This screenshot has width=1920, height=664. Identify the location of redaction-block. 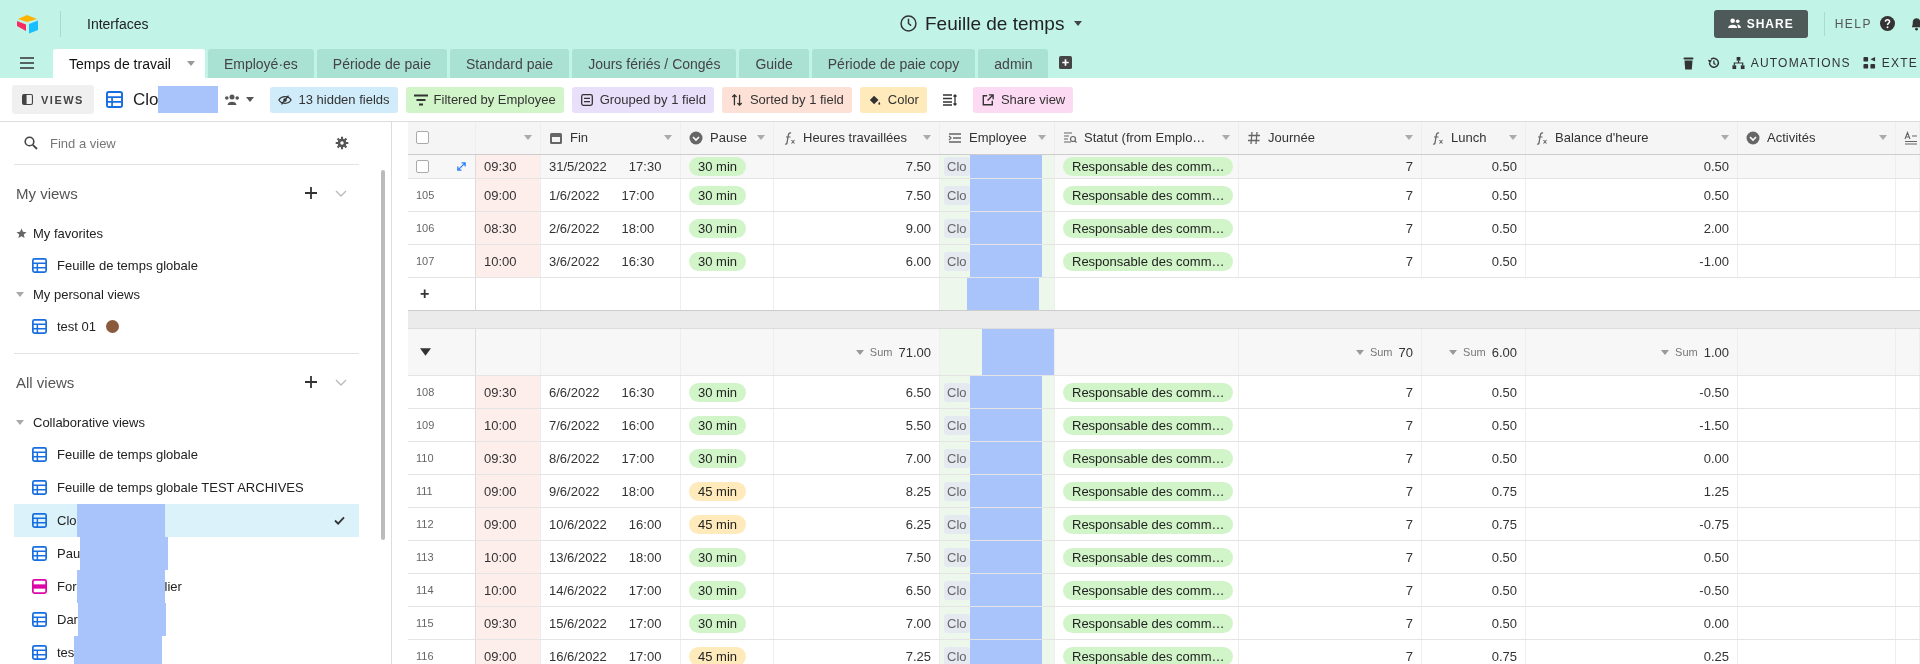
(188, 99).